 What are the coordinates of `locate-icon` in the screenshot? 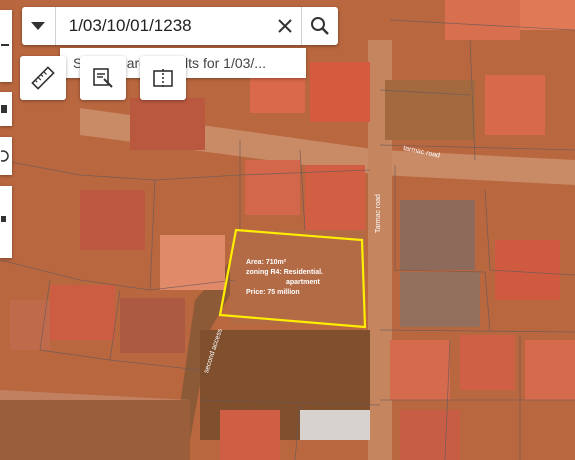 It's located at (5, 156).